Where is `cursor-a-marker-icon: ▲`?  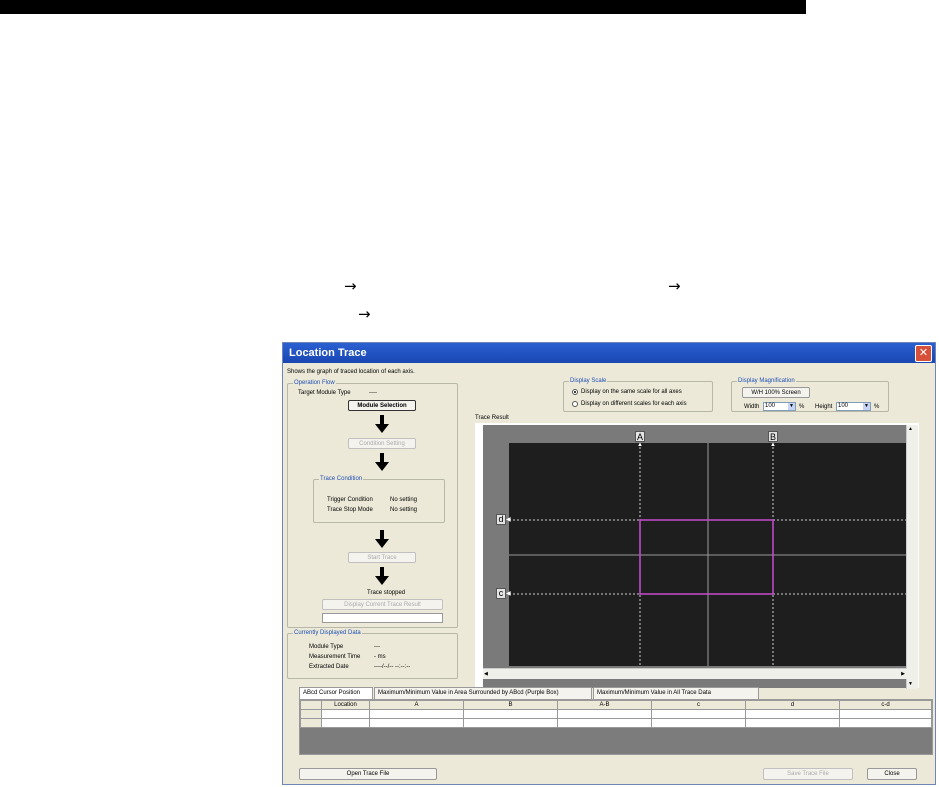 cursor-a-marker-icon: ▲ is located at coordinates (640, 445).